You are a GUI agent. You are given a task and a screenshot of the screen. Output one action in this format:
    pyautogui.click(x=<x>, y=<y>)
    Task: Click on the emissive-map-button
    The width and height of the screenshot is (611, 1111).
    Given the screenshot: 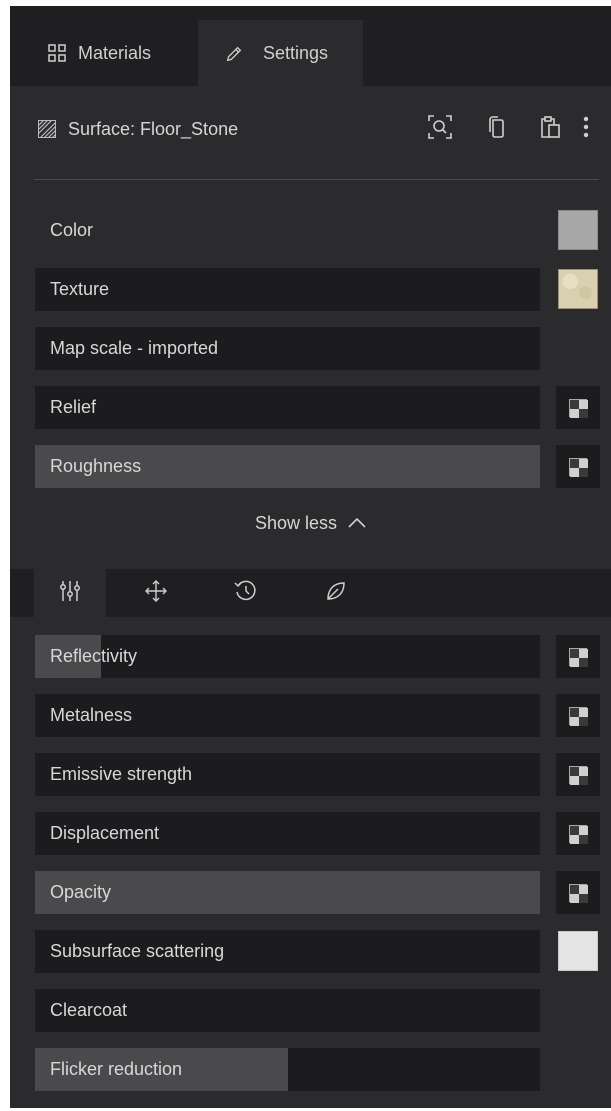 What is the action you would take?
    pyautogui.click(x=578, y=774)
    